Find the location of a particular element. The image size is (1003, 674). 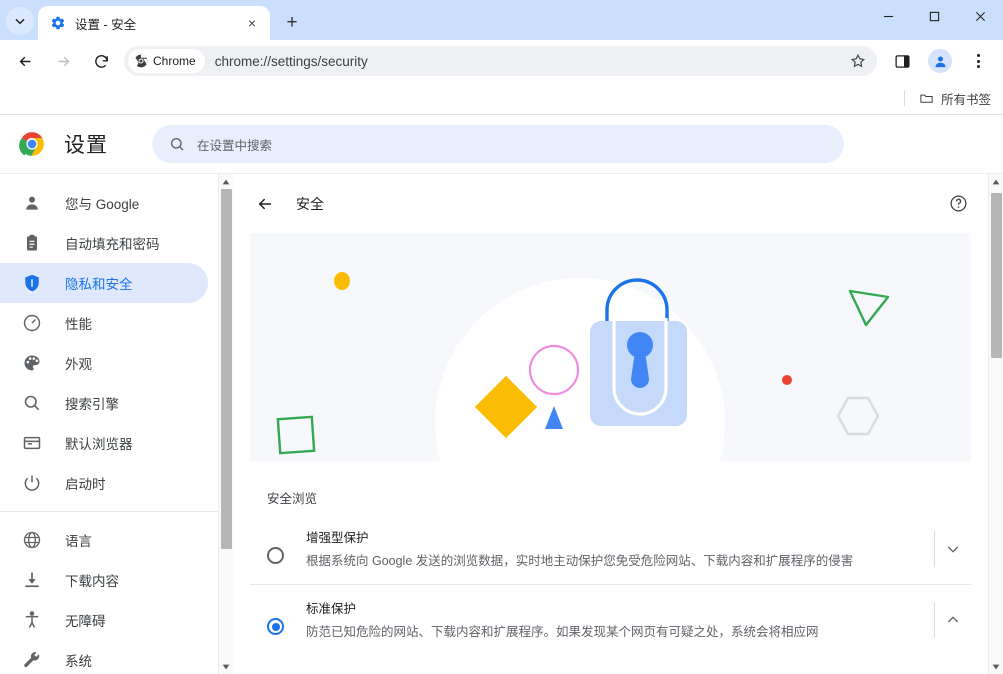

download-icon is located at coordinates (32, 580).